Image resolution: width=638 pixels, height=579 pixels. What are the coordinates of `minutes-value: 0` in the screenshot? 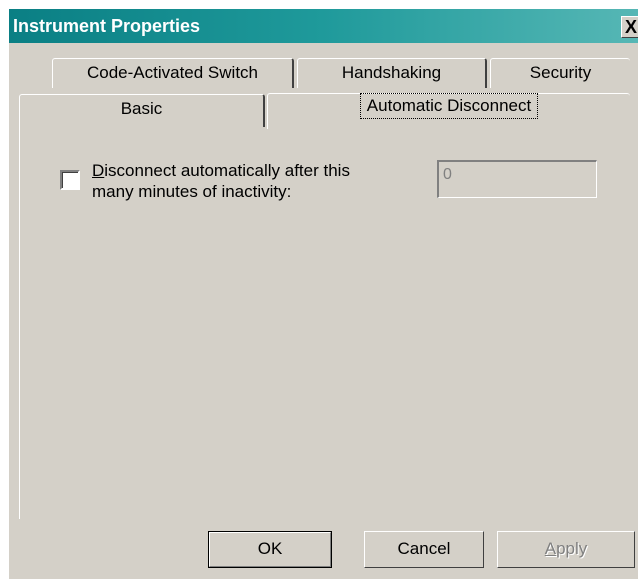 It's located at (447, 174).